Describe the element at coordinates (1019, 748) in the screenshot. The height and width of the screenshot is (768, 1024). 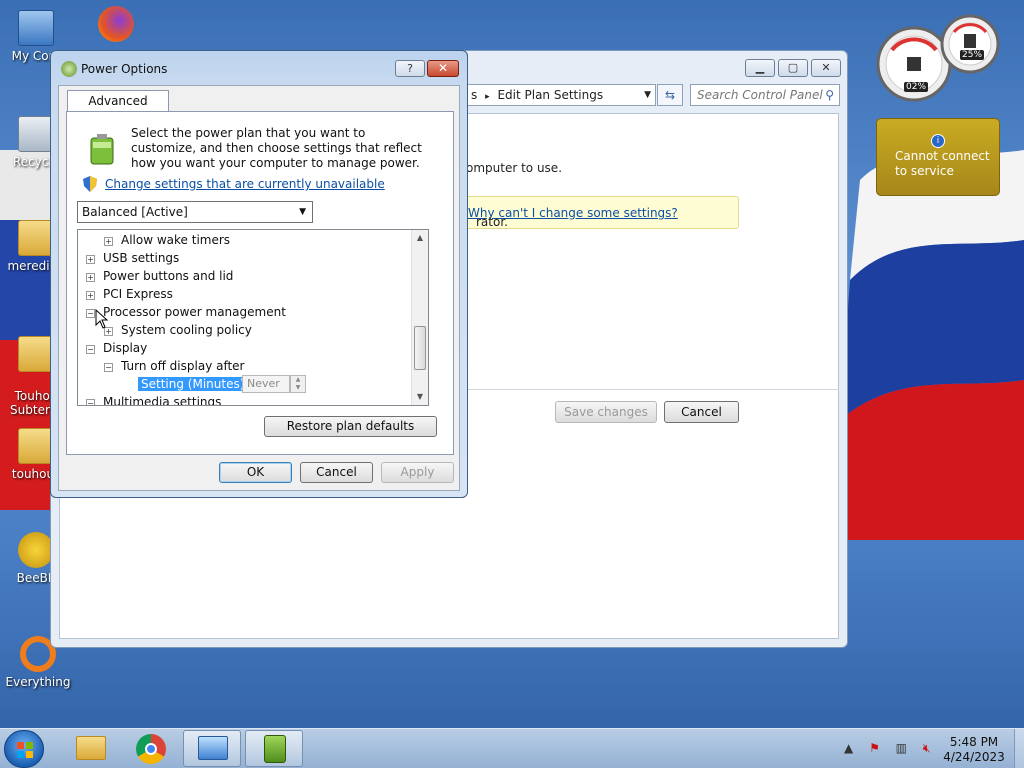
I see `show-desktop-button` at that location.